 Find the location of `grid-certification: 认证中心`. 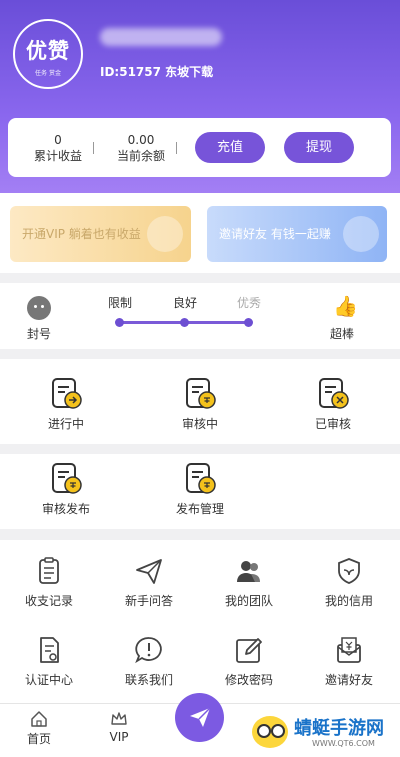

grid-certification: 认证中心 is located at coordinates (49, 661).